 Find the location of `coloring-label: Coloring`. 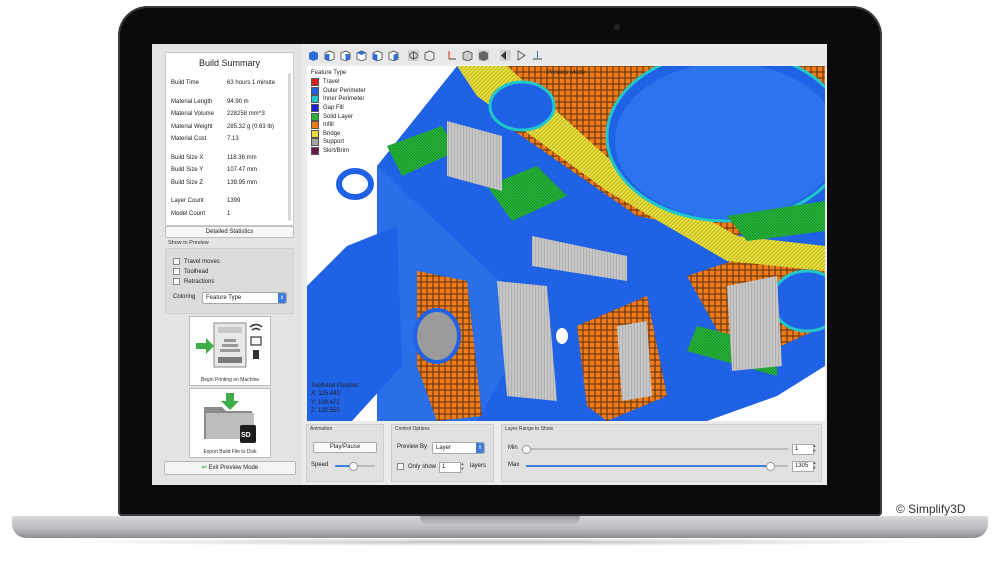

coloring-label: Coloring is located at coordinates (184, 297).